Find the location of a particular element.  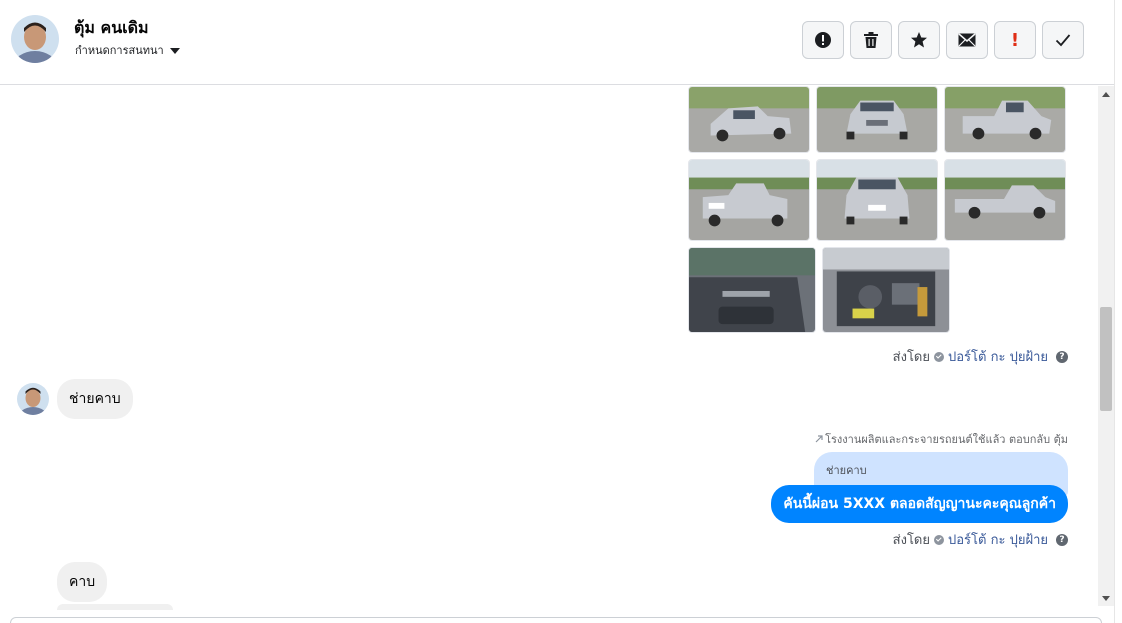

trash-icon is located at coordinates (871, 40).